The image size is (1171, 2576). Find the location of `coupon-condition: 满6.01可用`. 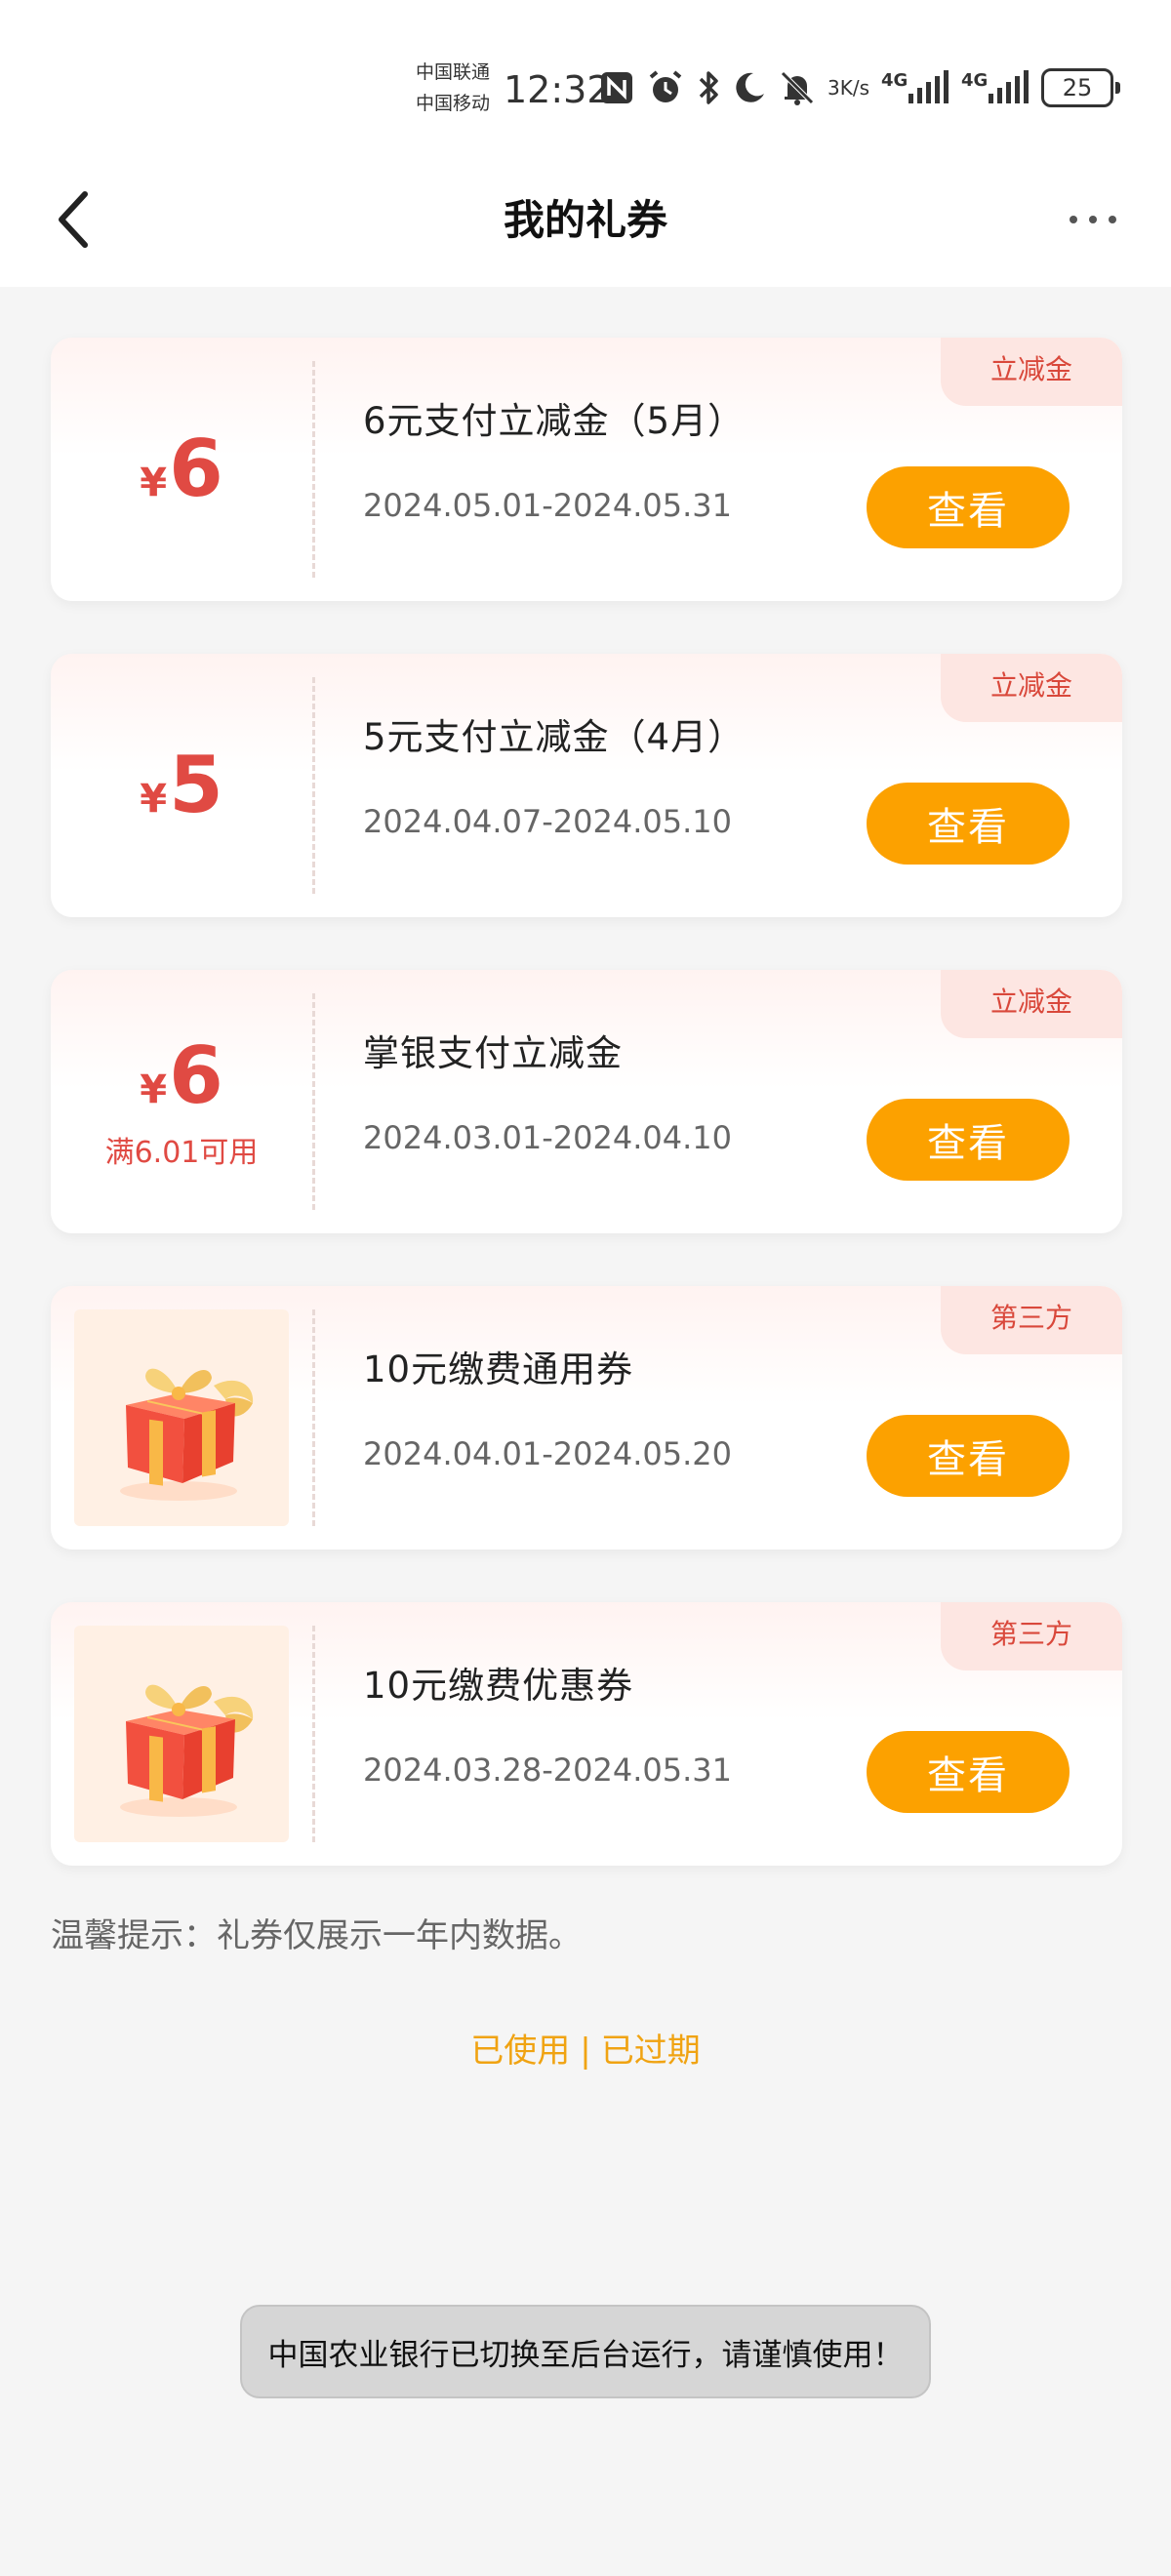

coupon-condition: 满6.01可用 is located at coordinates (181, 1153).